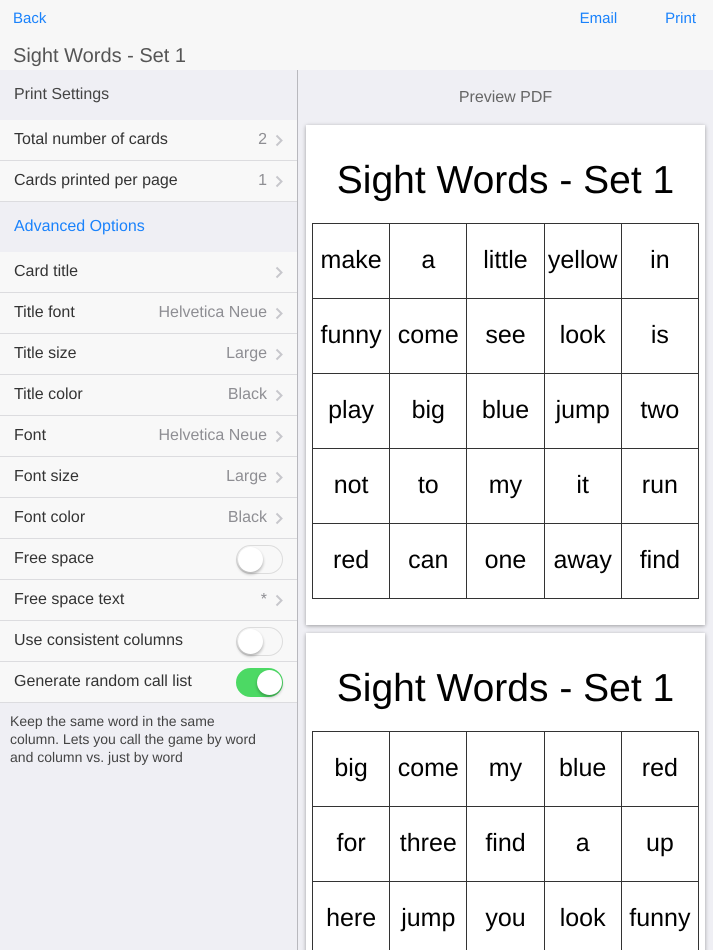 The image size is (713, 950). I want to click on settings-row: Total number of cards 2, so click(148, 140).